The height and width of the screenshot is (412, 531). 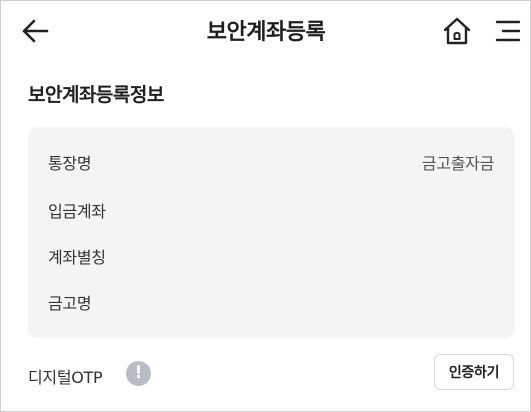 I want to click on hamburger-menu-icon, so click(x=508, y=31).